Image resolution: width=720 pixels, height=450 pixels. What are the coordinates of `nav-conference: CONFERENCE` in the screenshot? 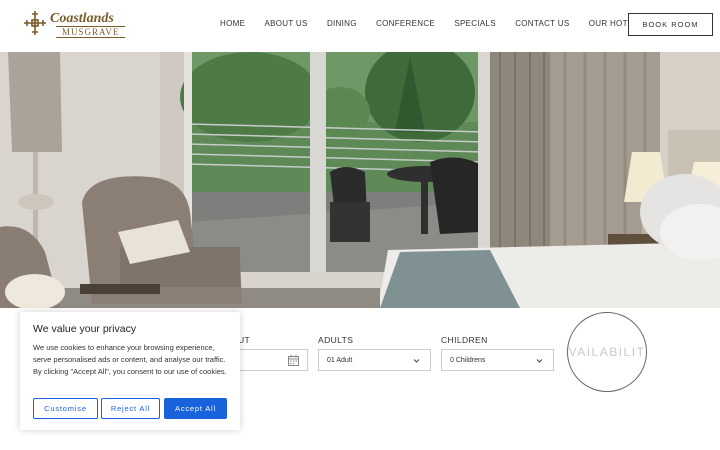 It's located at (405, 25).